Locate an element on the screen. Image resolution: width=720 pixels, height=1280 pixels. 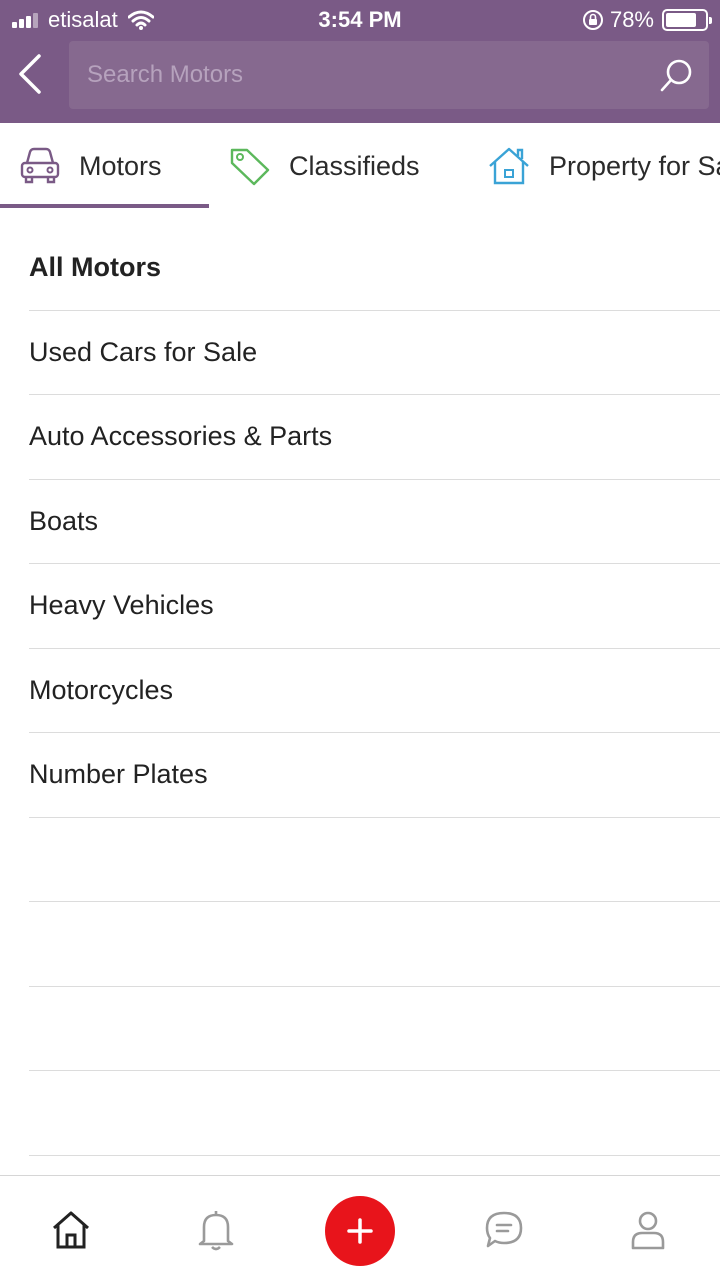
back-button is located at coordinates (30, 74).